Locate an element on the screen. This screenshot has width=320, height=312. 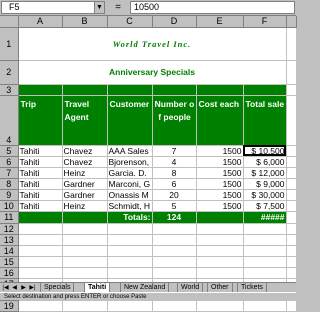
cell-people: 20 is located at coordinates (174, 195).